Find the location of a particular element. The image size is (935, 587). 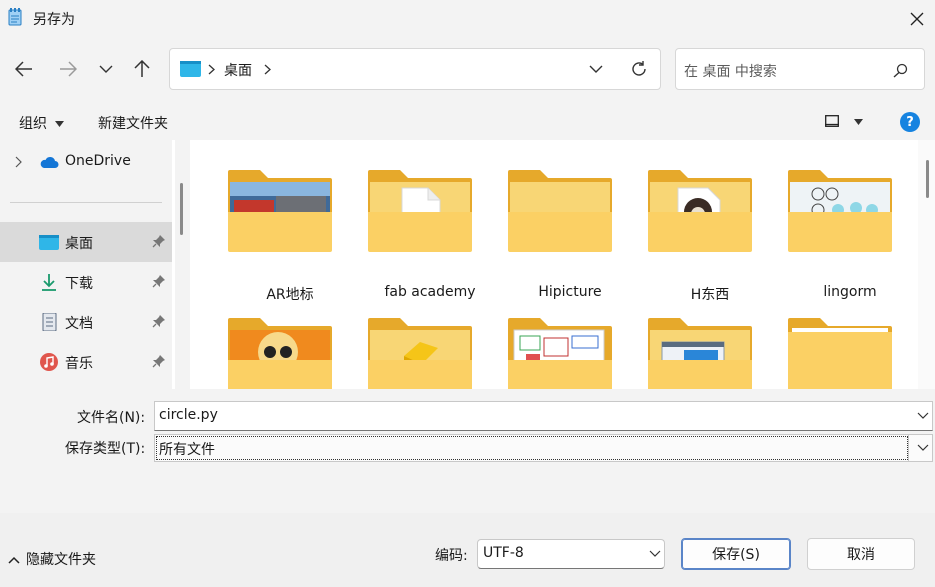

arrow-right-icon is located at coordinates (68, 69).